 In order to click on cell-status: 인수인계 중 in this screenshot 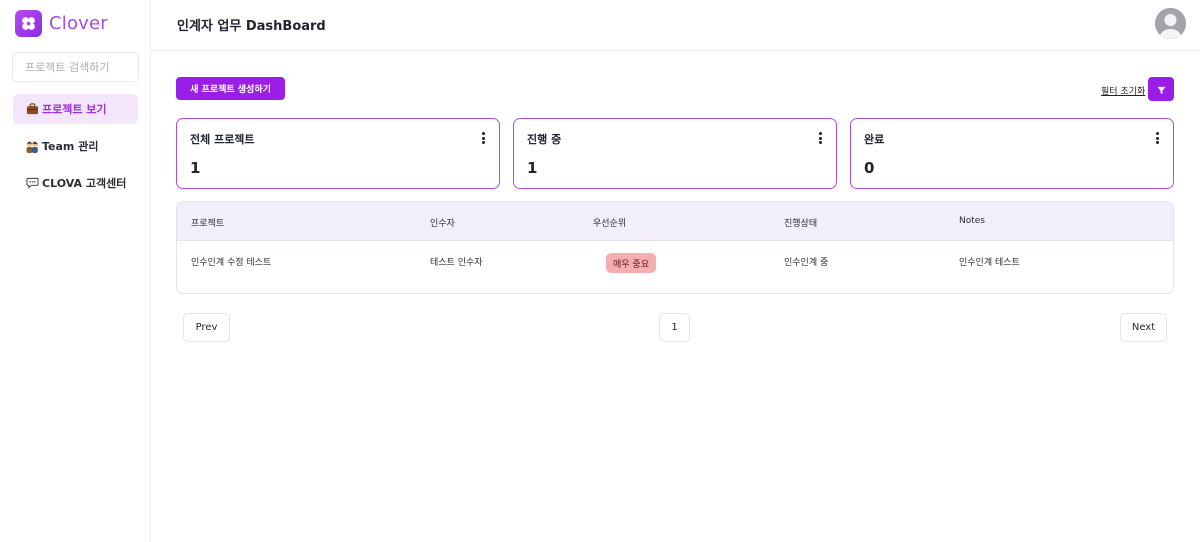, I will do `click(806, 263)`.